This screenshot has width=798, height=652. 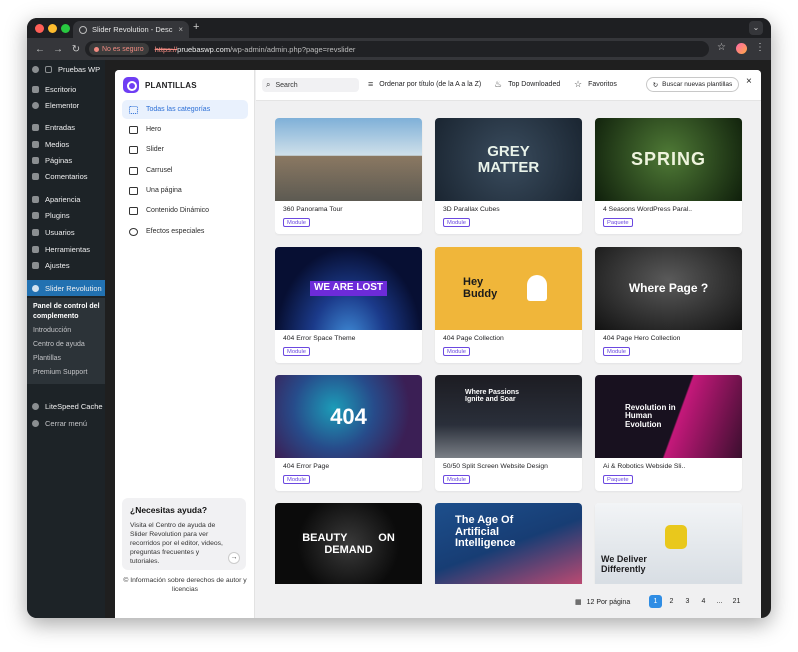 What do you see at coordinates (310, 85) in the screenshot?
I see `search-input: ⌕ Search` at bounding box center [310, 85].